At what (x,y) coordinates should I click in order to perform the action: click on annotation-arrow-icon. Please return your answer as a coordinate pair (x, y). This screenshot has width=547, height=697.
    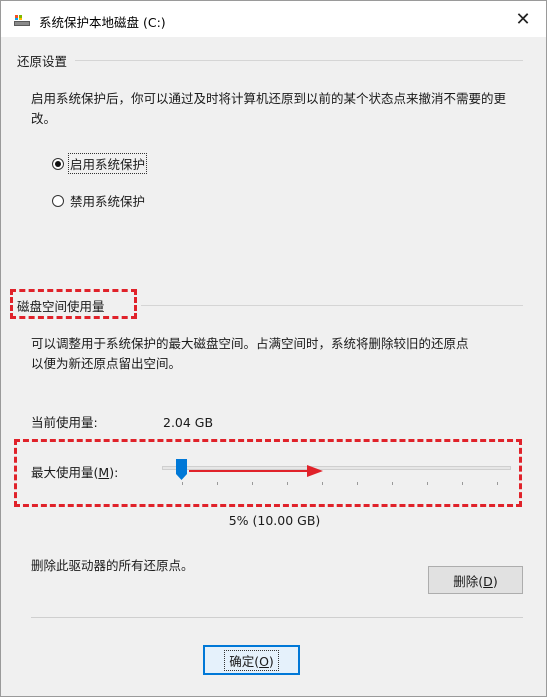
    Looking at the image, I should click on (256, 471).